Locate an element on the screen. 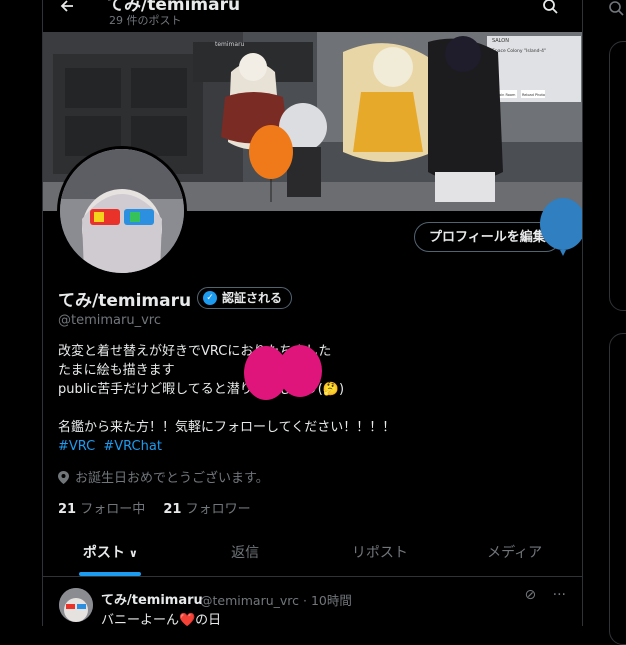 Image resolution: width=626 pixels, height=645 pixels. follow-stats: 21 フォロー中 21 フォロワー is located at coordinates (154, 507).